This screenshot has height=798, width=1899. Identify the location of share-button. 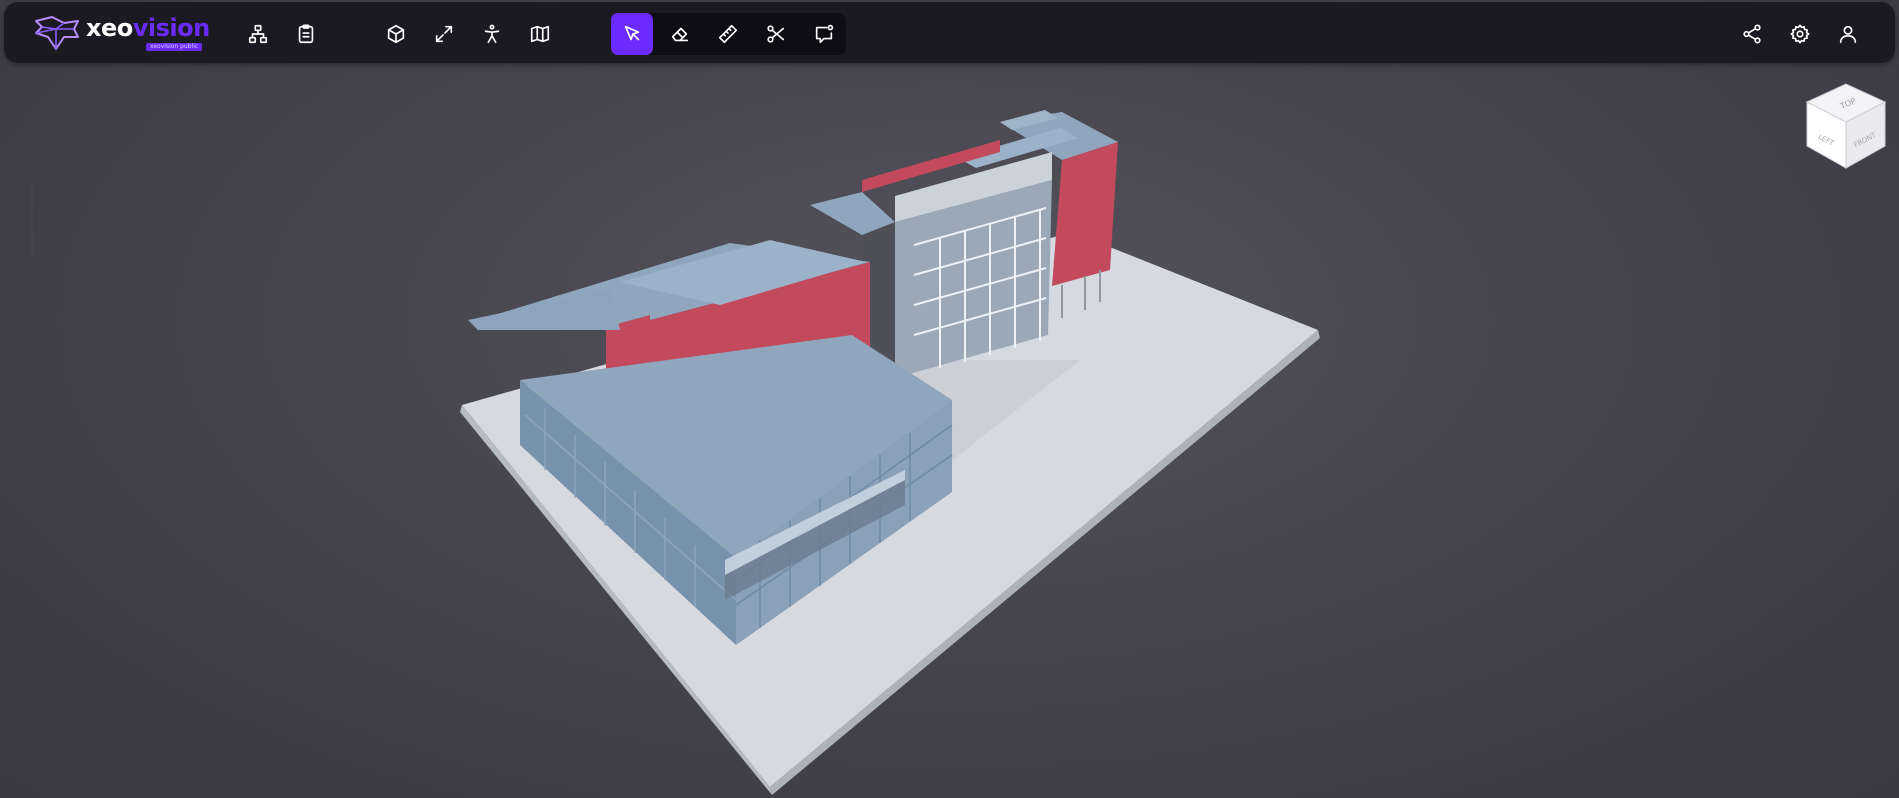
(1752, 34).